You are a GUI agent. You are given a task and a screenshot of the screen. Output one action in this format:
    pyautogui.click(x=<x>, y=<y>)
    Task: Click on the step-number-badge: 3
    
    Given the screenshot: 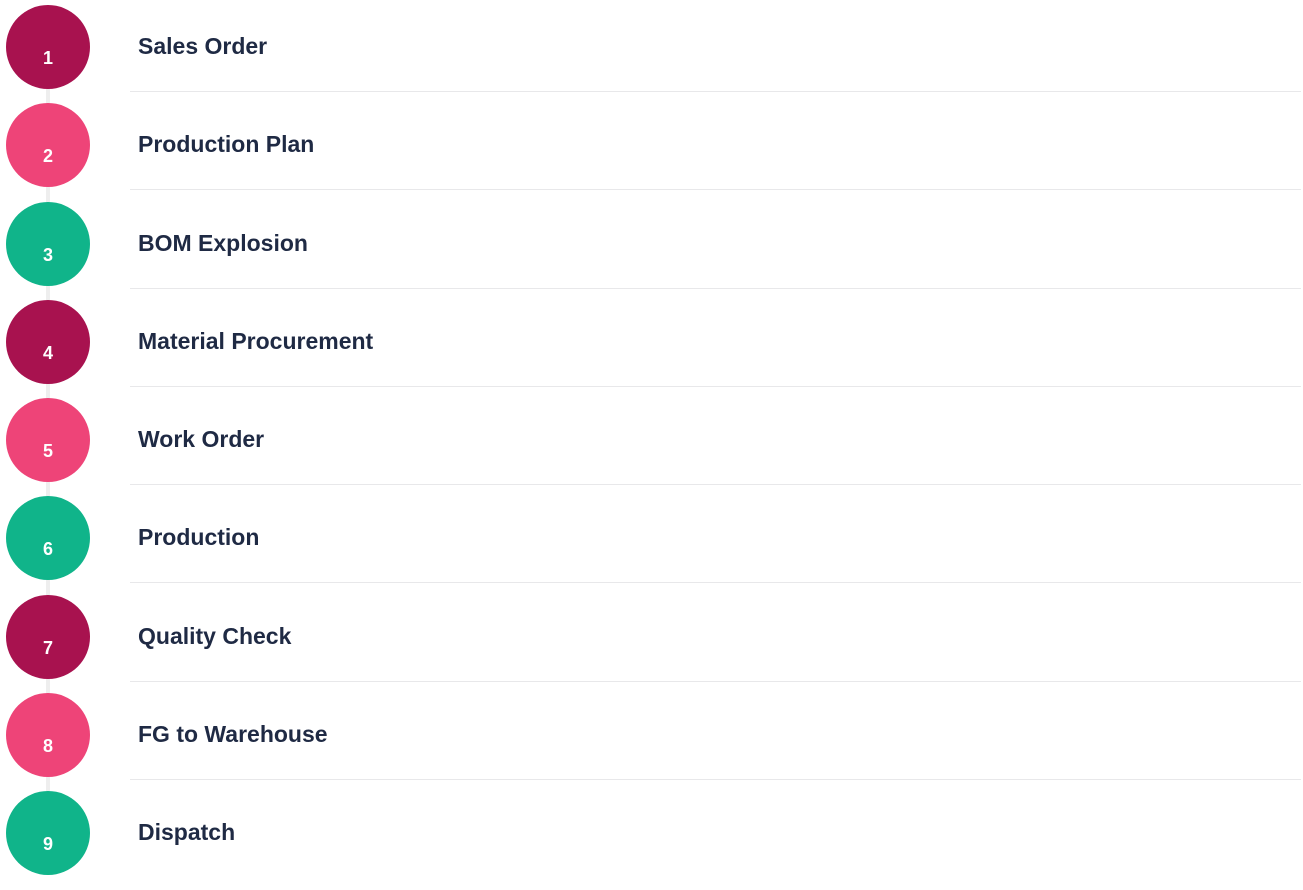 What is the action you would take?
    pyautogui.click(x=48, y=243)
    